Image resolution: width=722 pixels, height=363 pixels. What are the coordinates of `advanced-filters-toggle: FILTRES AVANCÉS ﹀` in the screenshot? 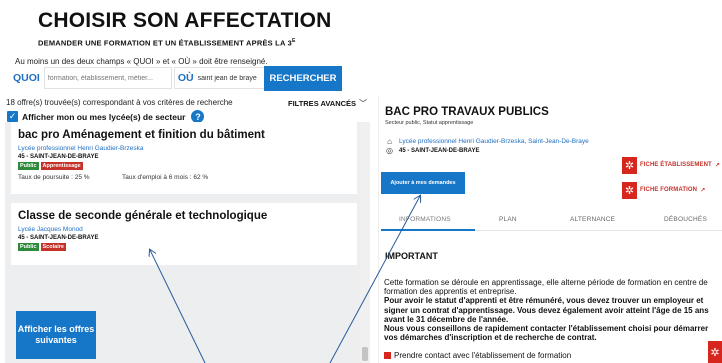 It's located at (327, 103).